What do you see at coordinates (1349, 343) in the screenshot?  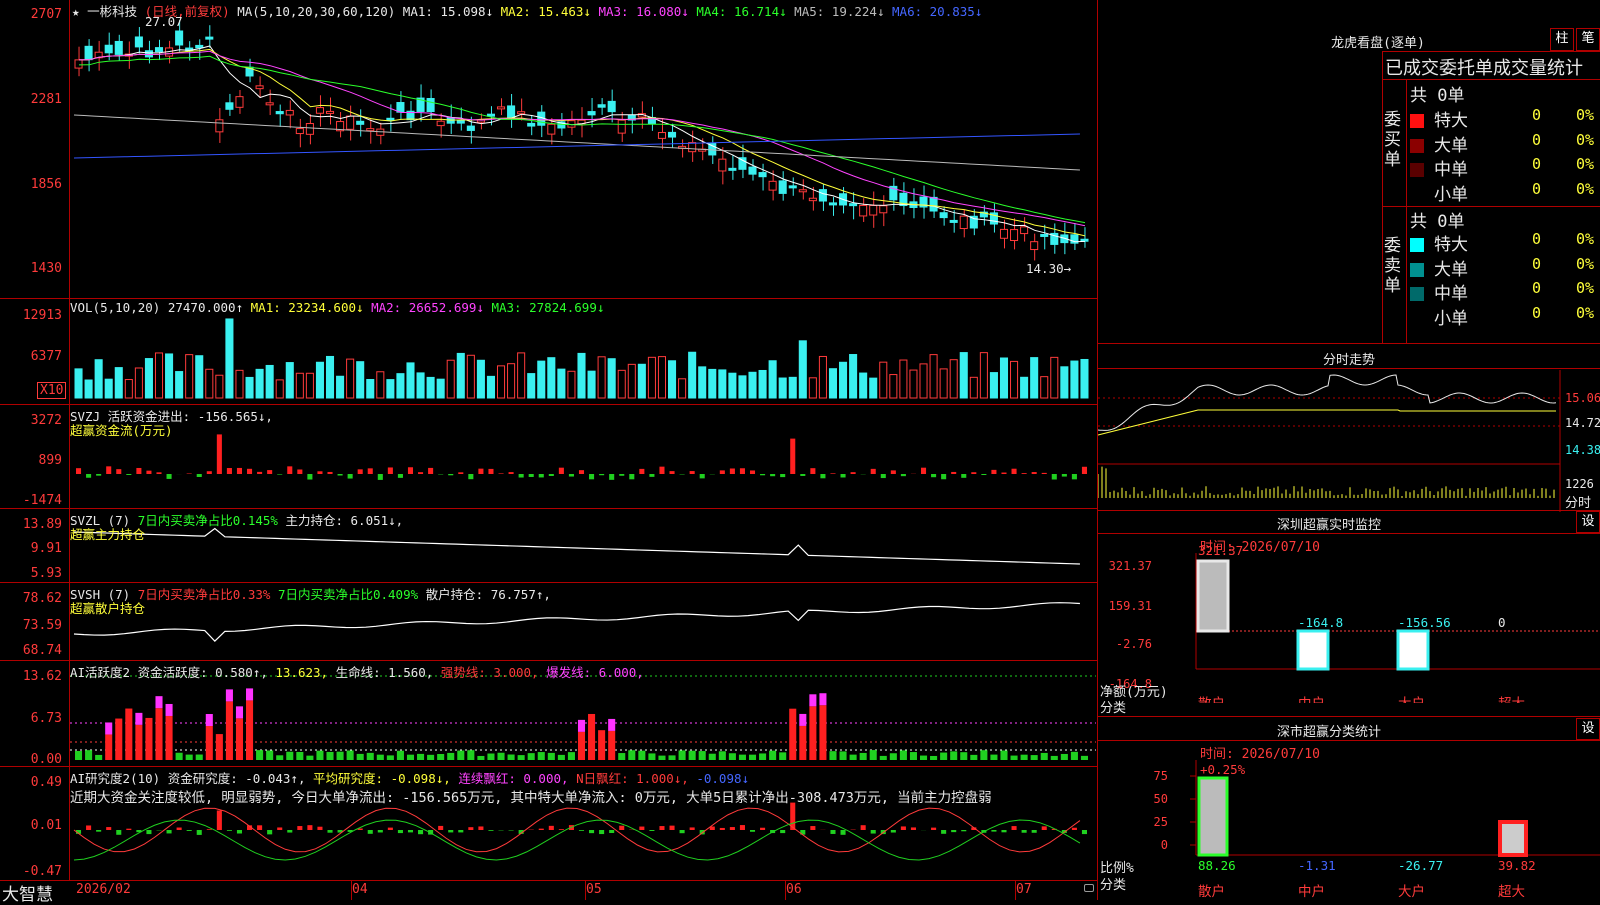 I see `divider` at bounding box center [1349, 343].